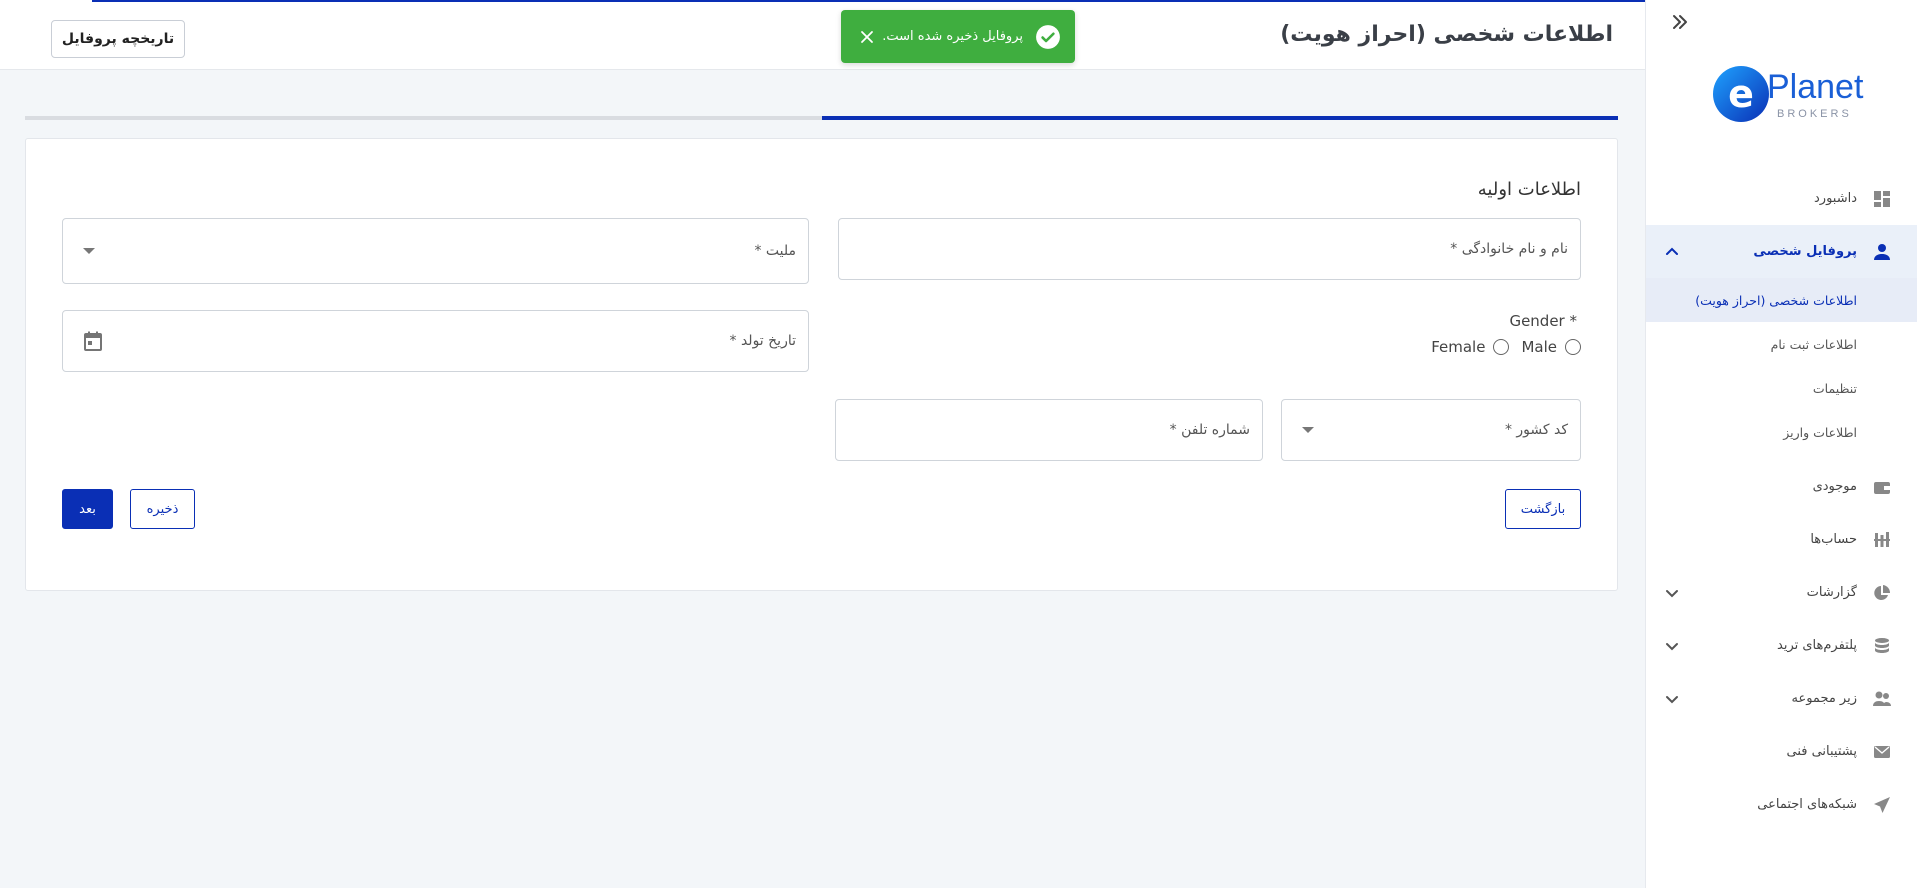 The height and width of the screenshot is (888, 1917). I want to click on gender-radio-male: Male, so click(1551, 347).